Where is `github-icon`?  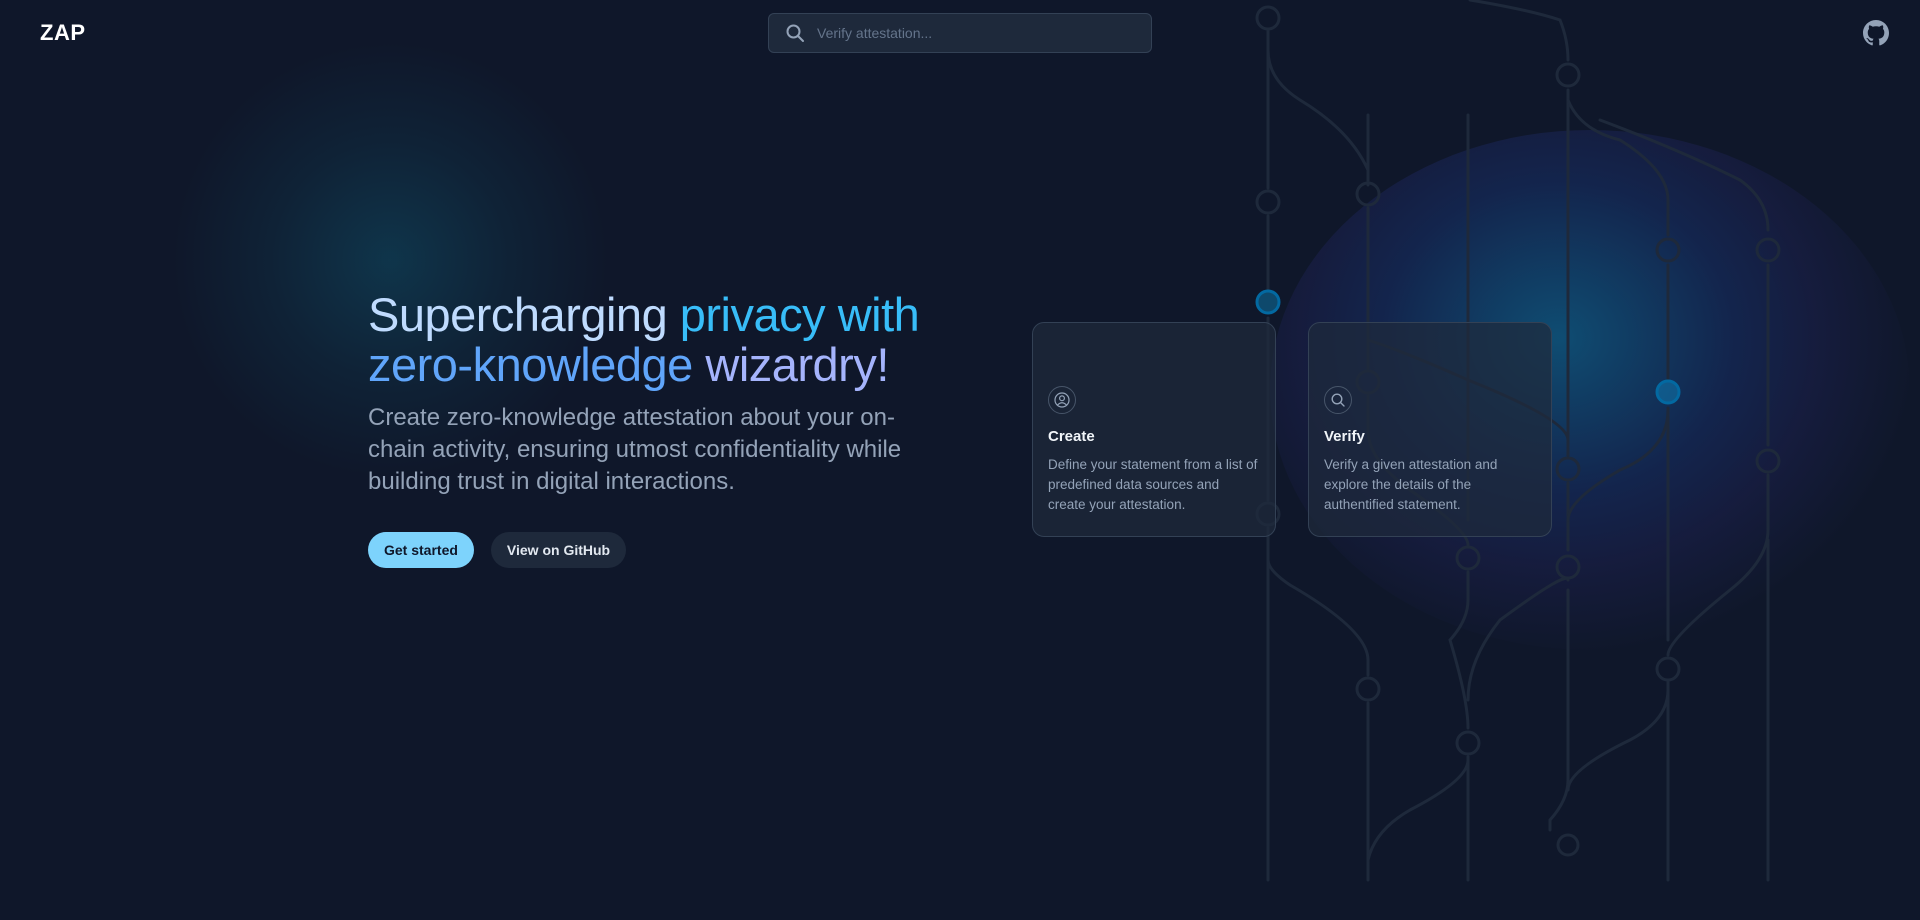
github-icon is located at coordinates (1876, 33).